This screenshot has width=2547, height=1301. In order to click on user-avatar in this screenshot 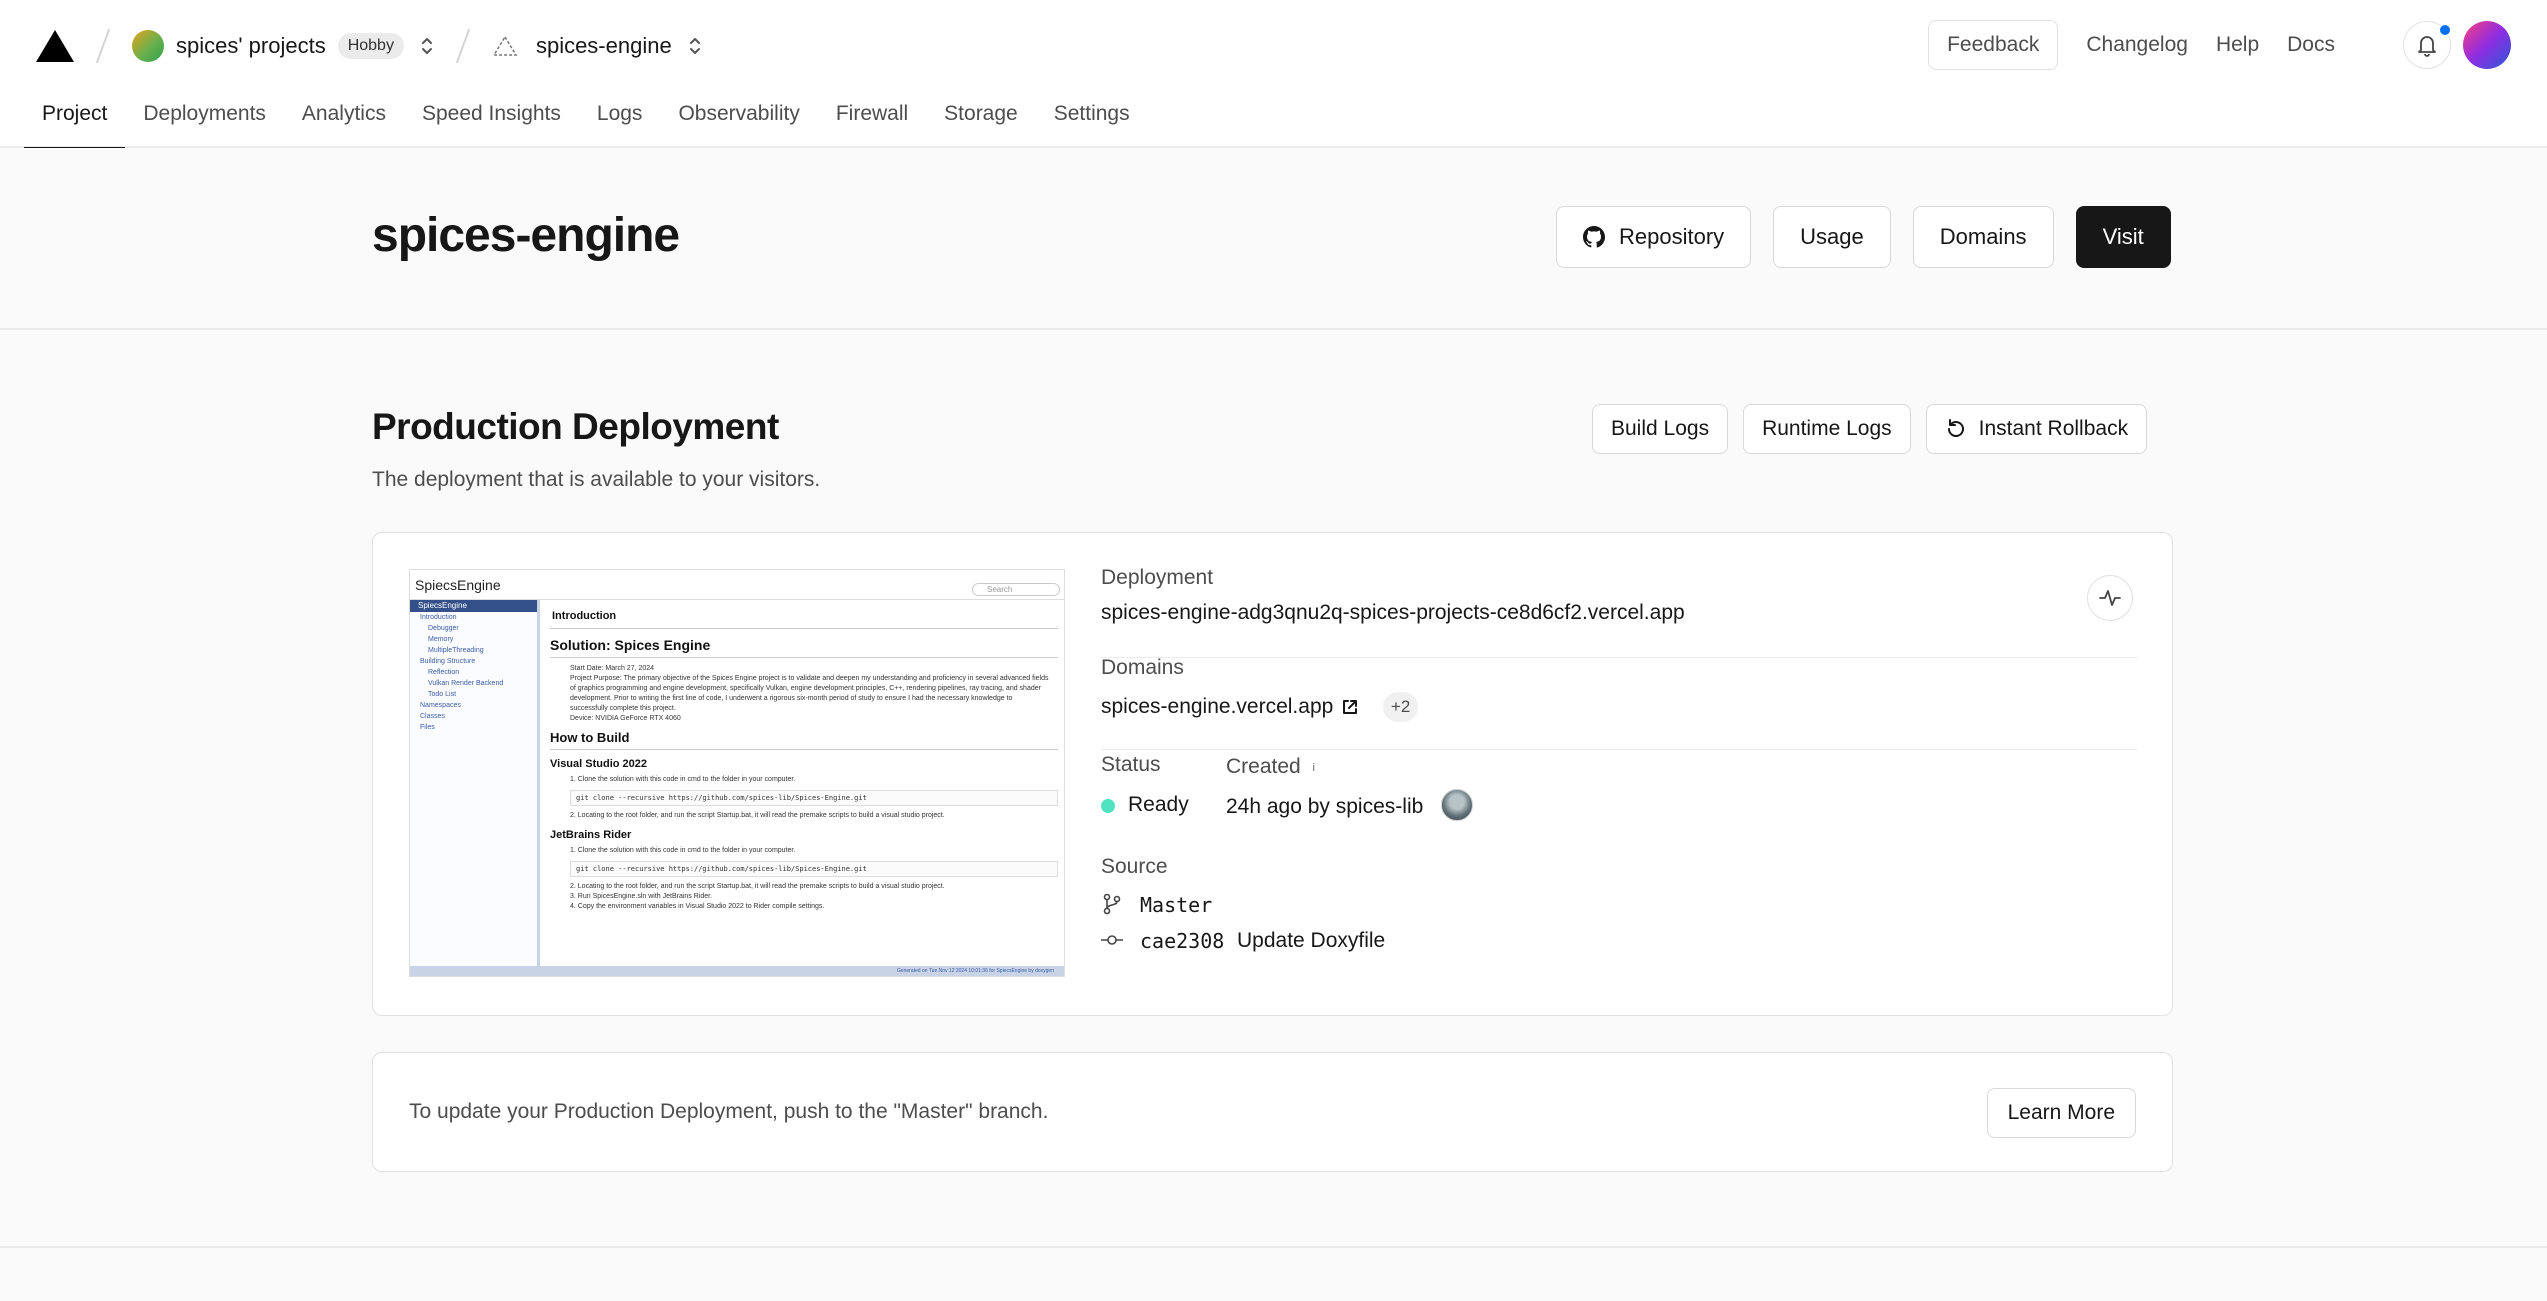, I will do `click(2487, 45)`.